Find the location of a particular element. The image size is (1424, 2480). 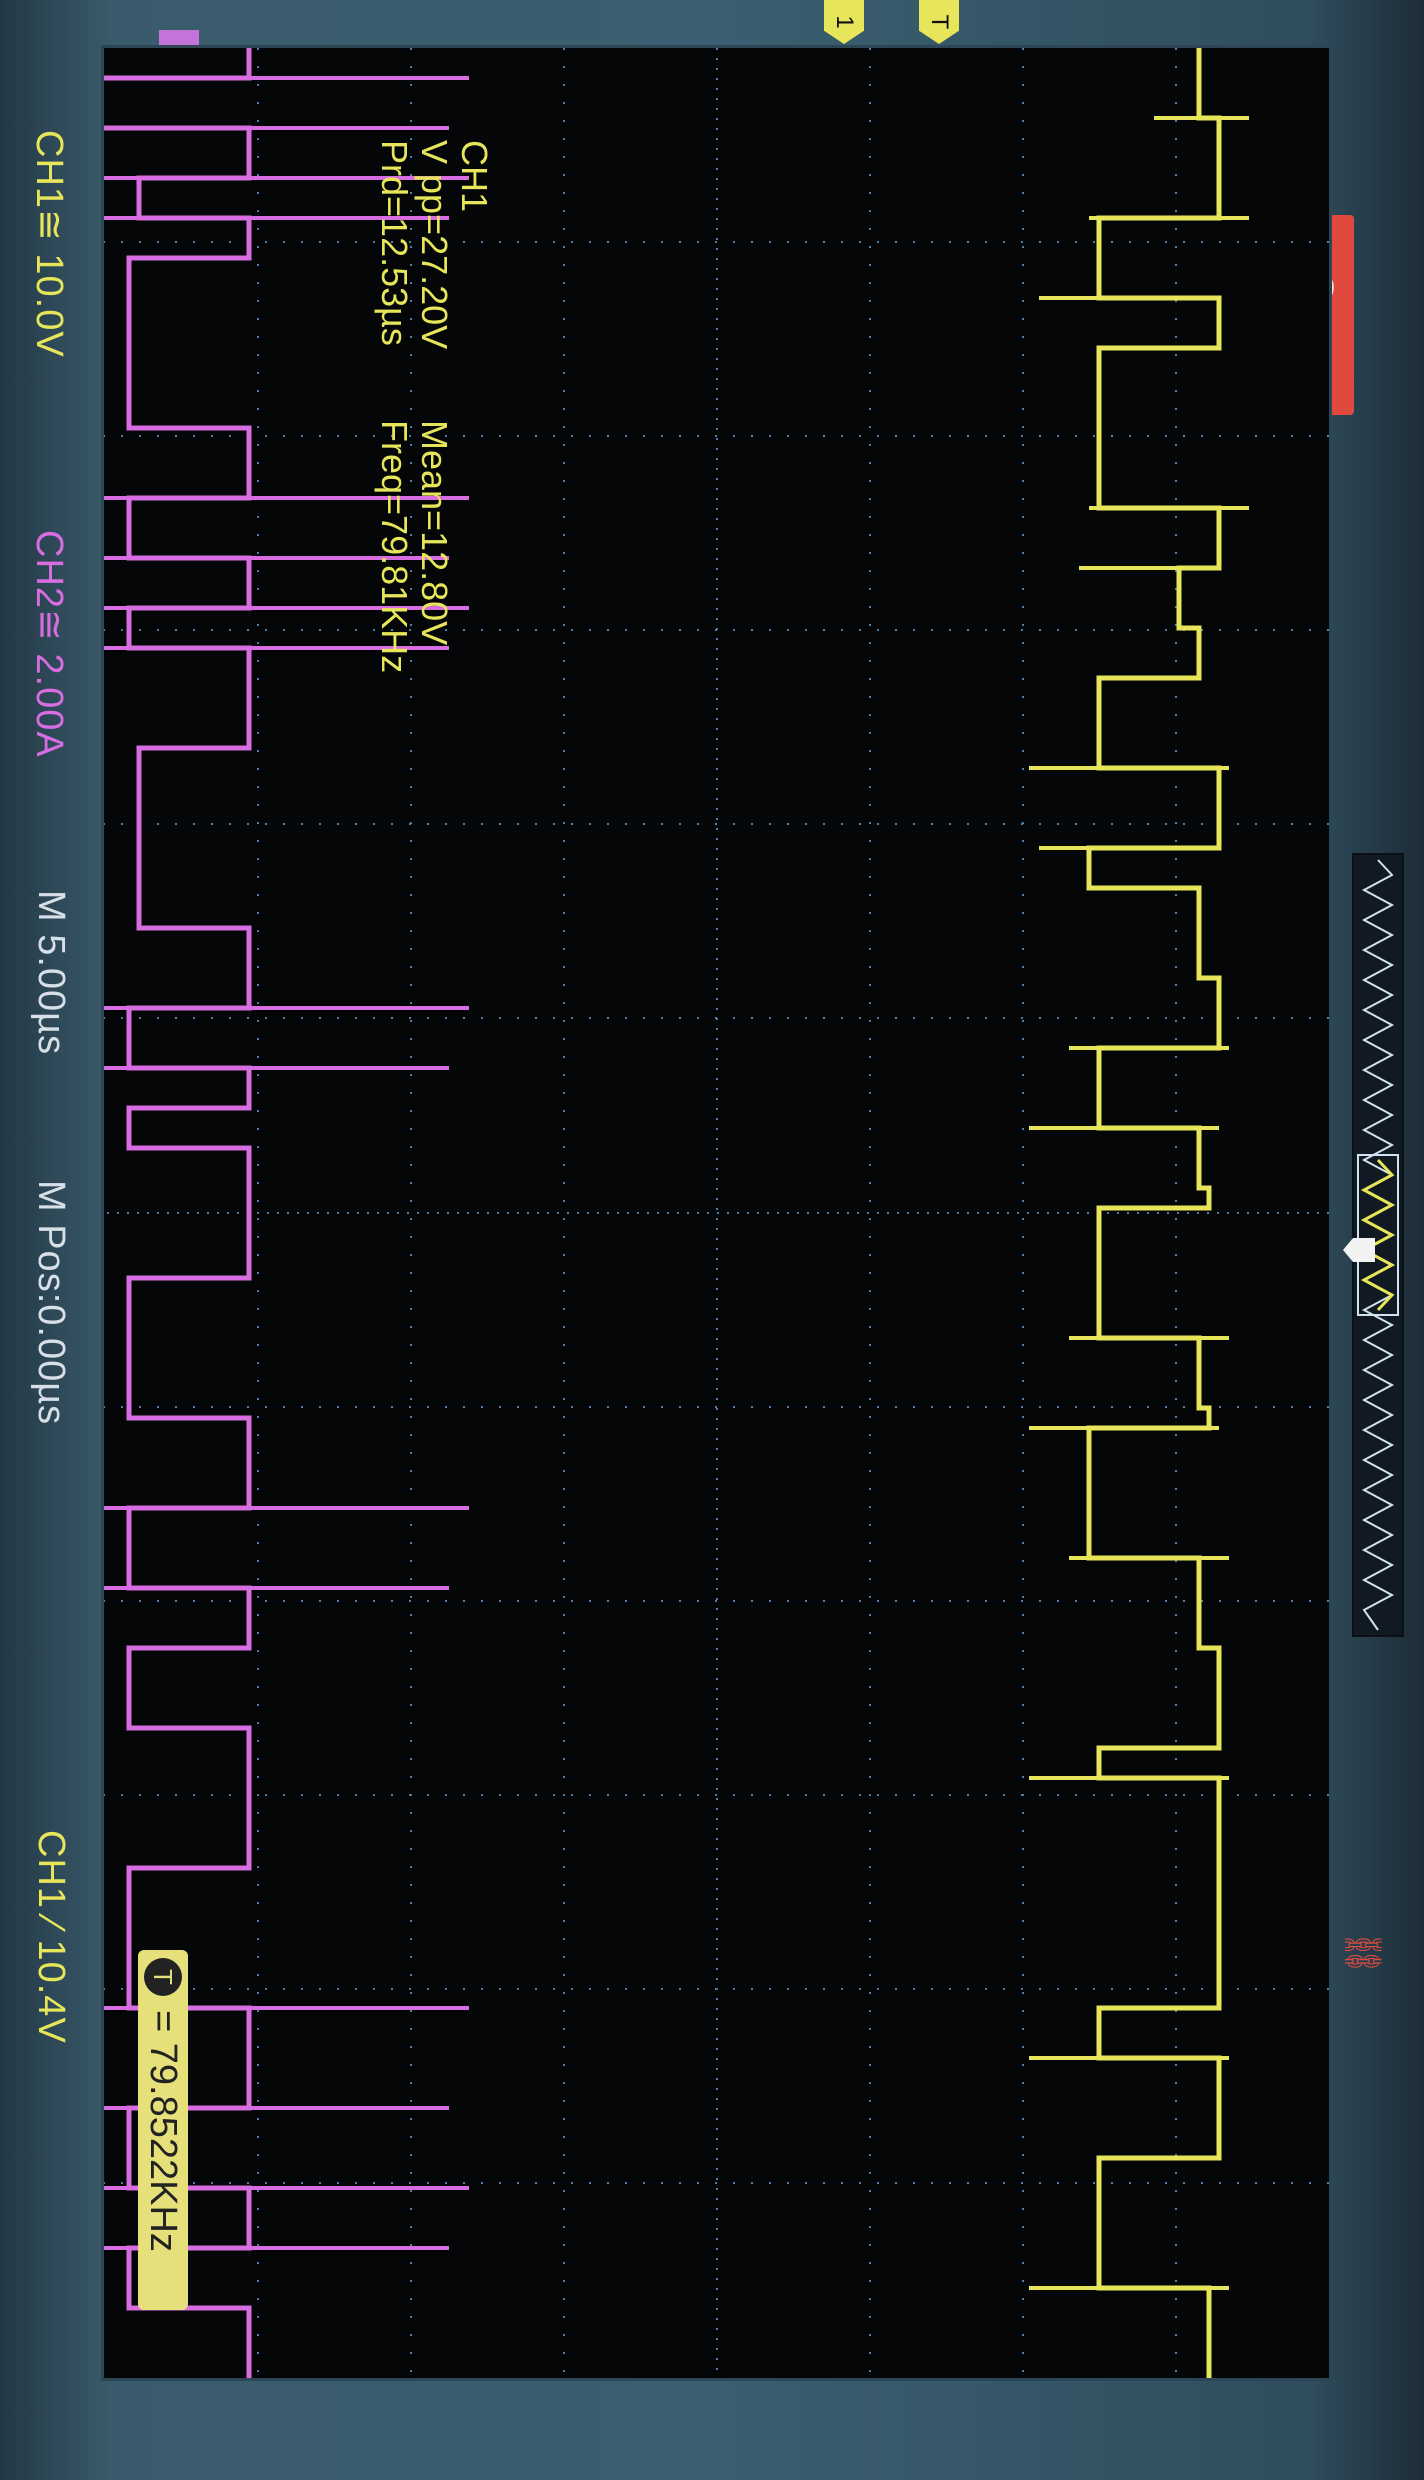

ch2-scale-label: CH2≅ 2.00A is located at coordinates (49, 644).